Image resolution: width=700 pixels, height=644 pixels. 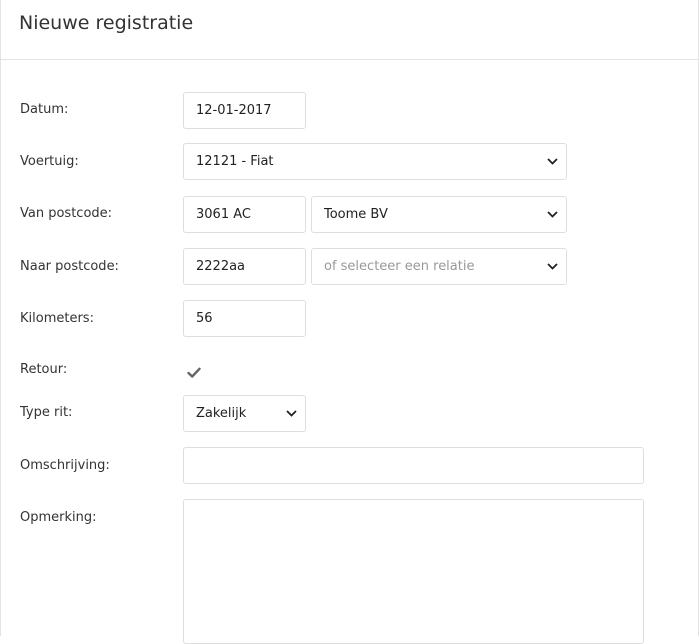 I want to click on retour-label: Retour:, so click(x=44, y=369).